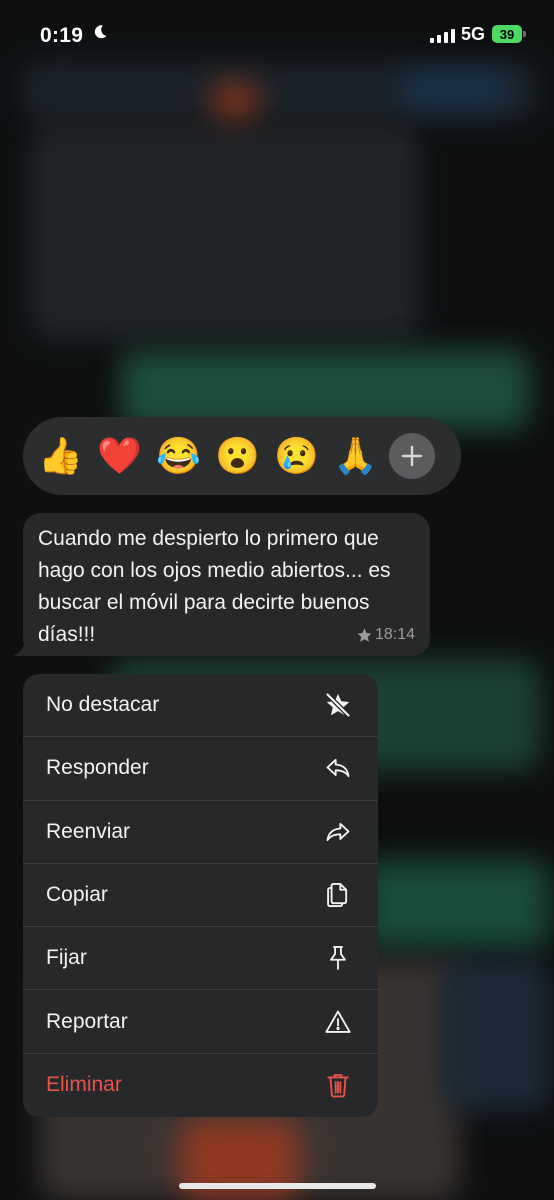 The height and width of the screenshot is (1200, 554). Describe the element at coordinates (524, 34) in the screenshot. I see `battery-tip` at that location.